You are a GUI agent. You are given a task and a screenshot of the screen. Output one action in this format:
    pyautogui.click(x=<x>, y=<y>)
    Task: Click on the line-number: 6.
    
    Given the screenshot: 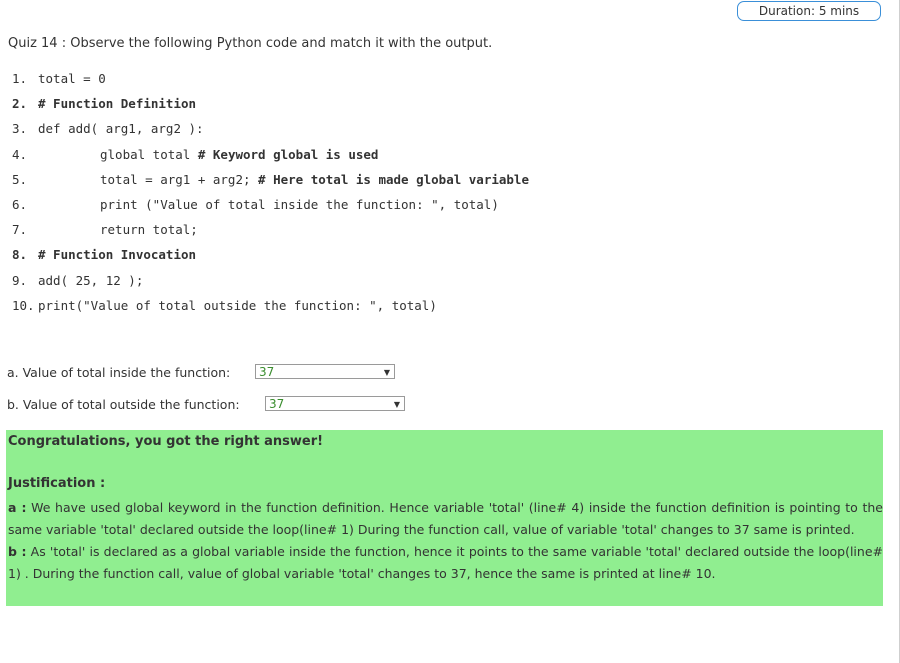 What is the action you would take?
    pyautogui.click(x=20, y=204)
    